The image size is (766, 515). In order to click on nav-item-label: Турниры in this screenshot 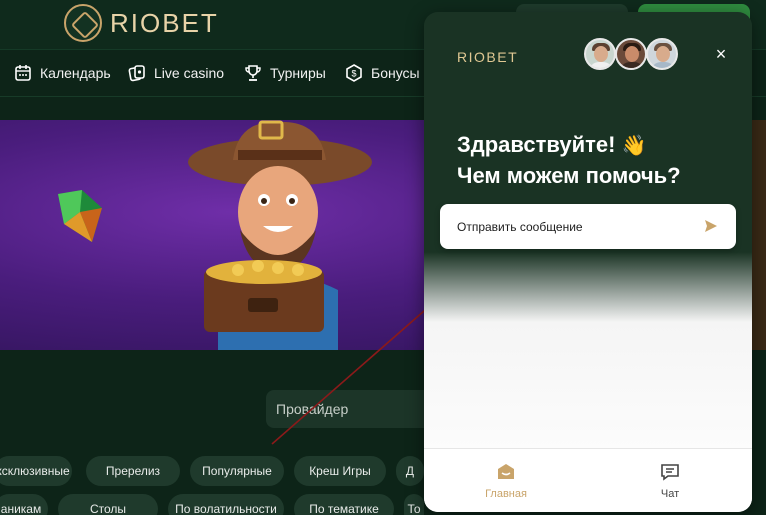, I will do `click(298, 73)`.